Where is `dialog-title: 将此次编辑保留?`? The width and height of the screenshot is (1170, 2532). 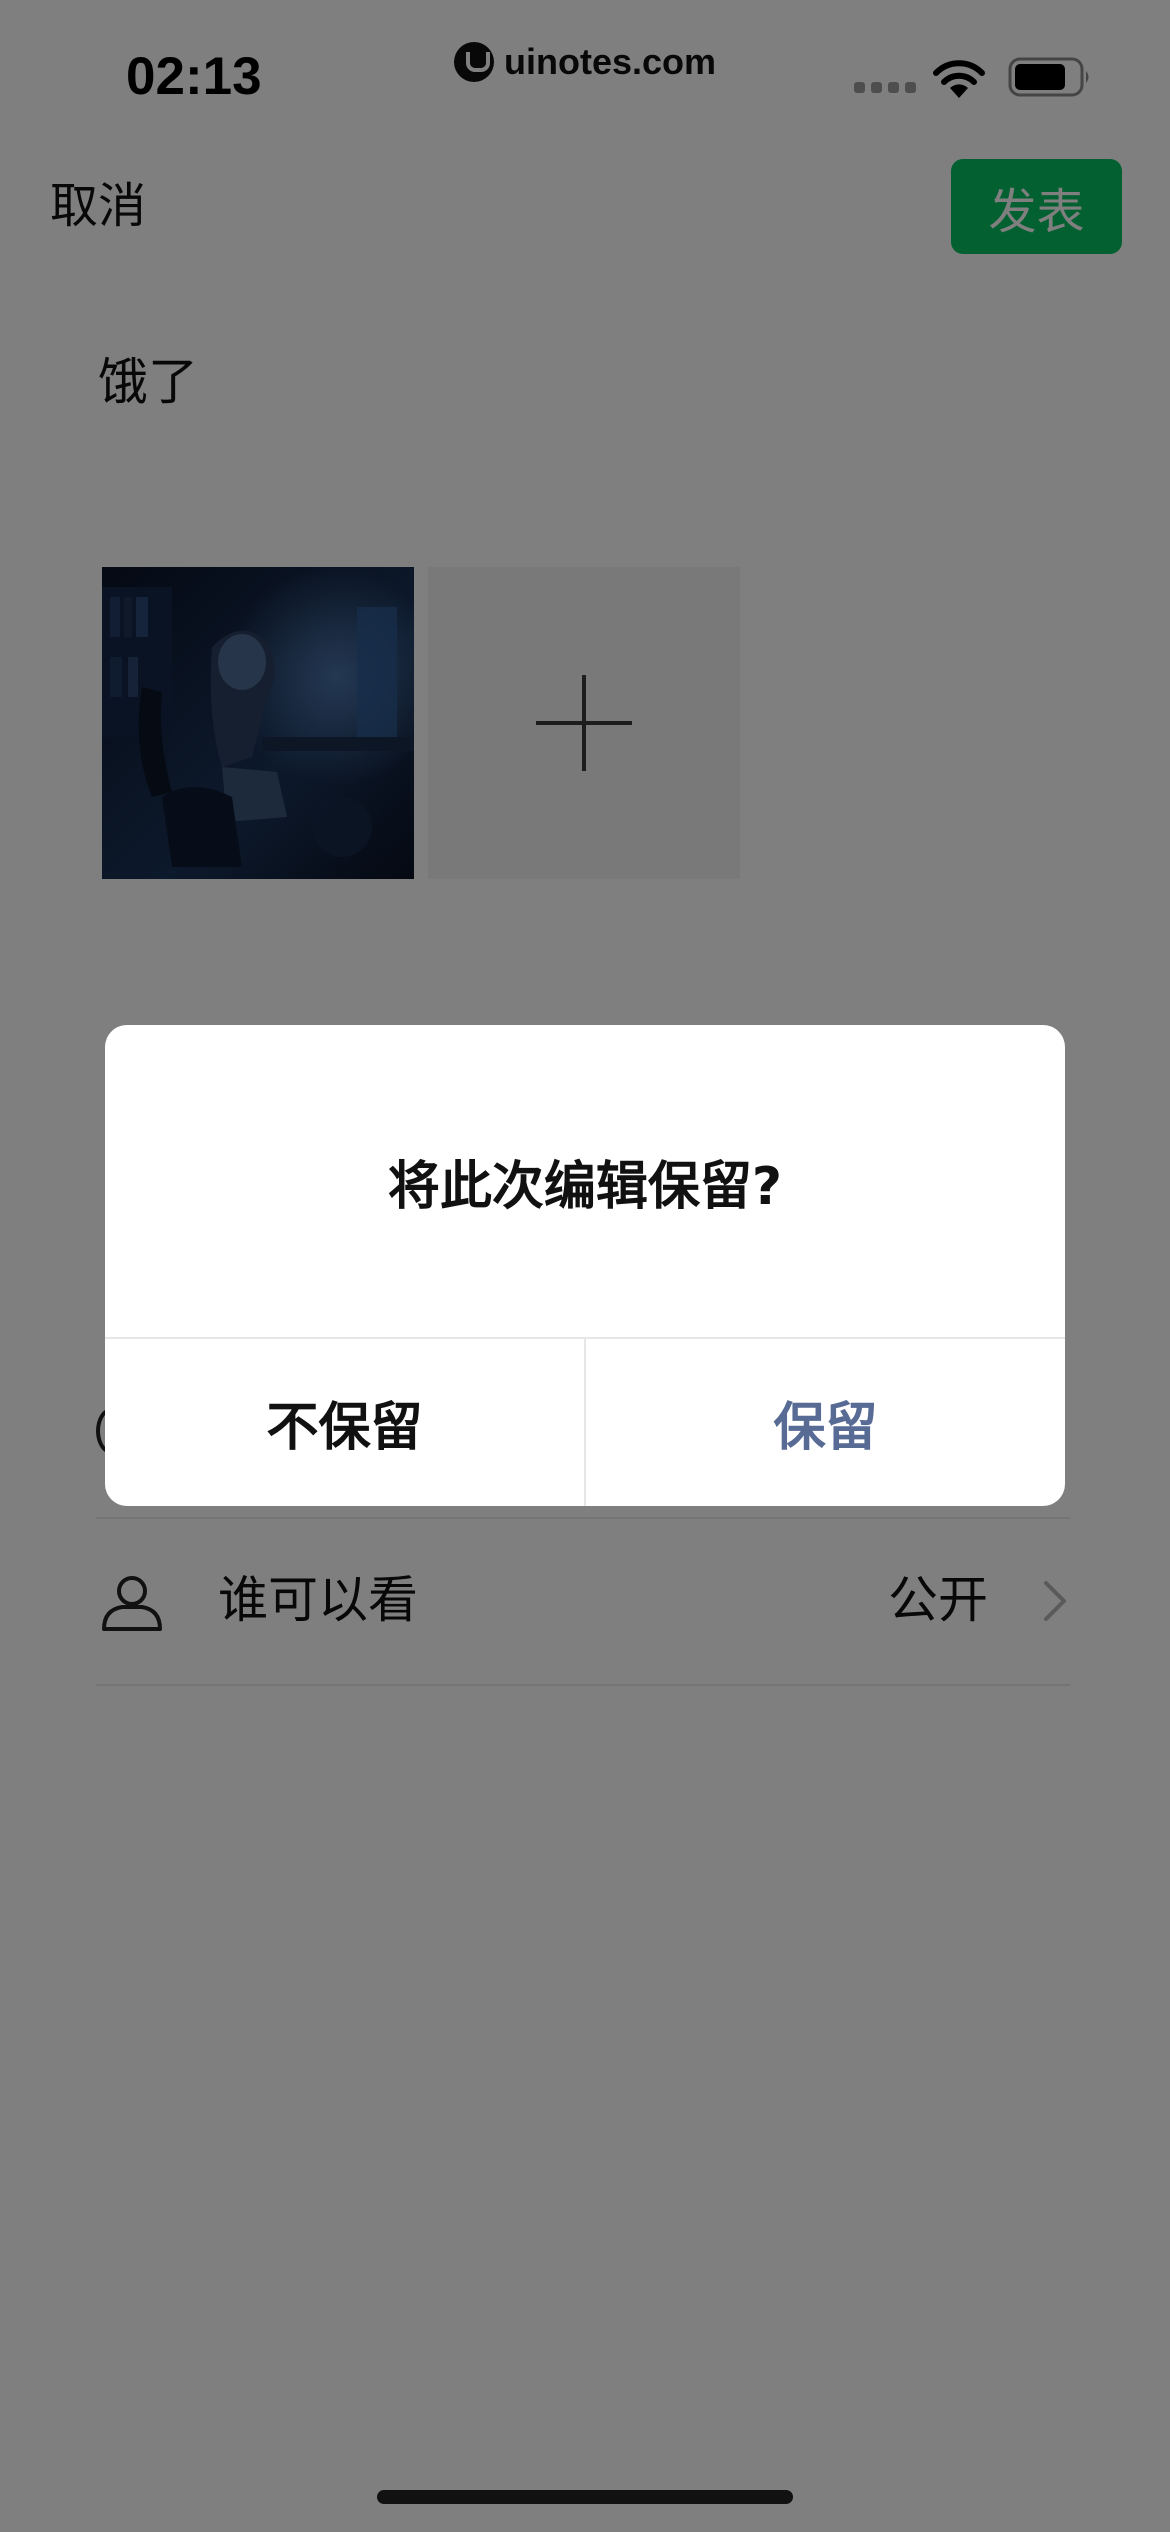 dialog-title: 将此次编辑保留? is located at coordinates (585, 1186).